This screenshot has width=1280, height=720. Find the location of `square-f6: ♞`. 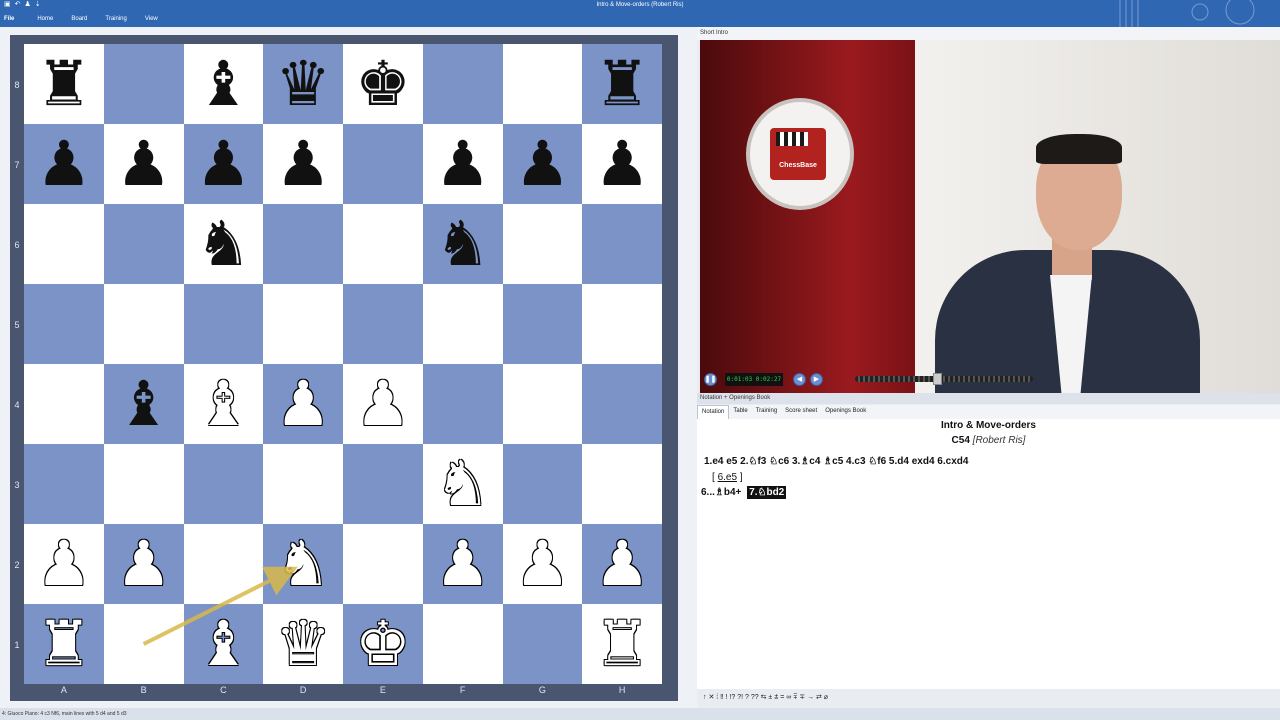

square-f6: ♞ is located at coordinates (462, 244).